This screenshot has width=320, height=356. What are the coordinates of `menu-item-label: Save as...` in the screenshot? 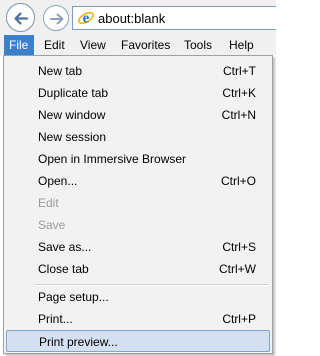 It's located at (65, 247).